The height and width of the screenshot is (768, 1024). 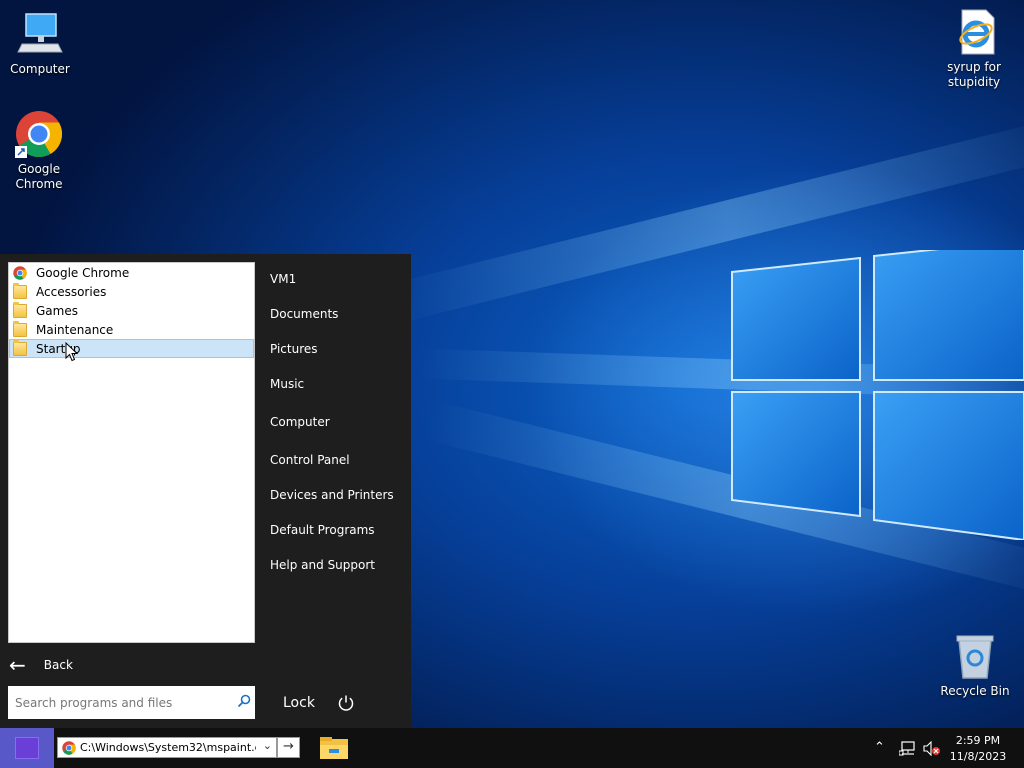 I want to click on clock-date: 11/8/2023, so click(x=978, y=756).